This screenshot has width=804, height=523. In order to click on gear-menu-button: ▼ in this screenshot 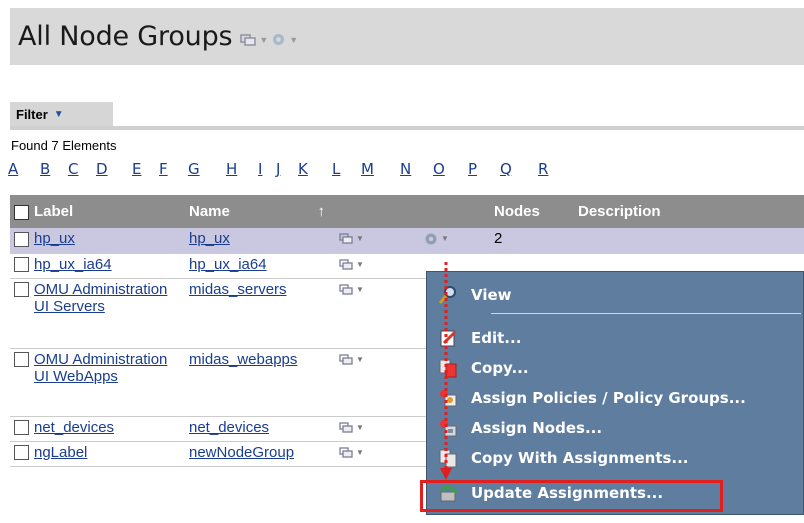, I will do `click(436, 238)`.